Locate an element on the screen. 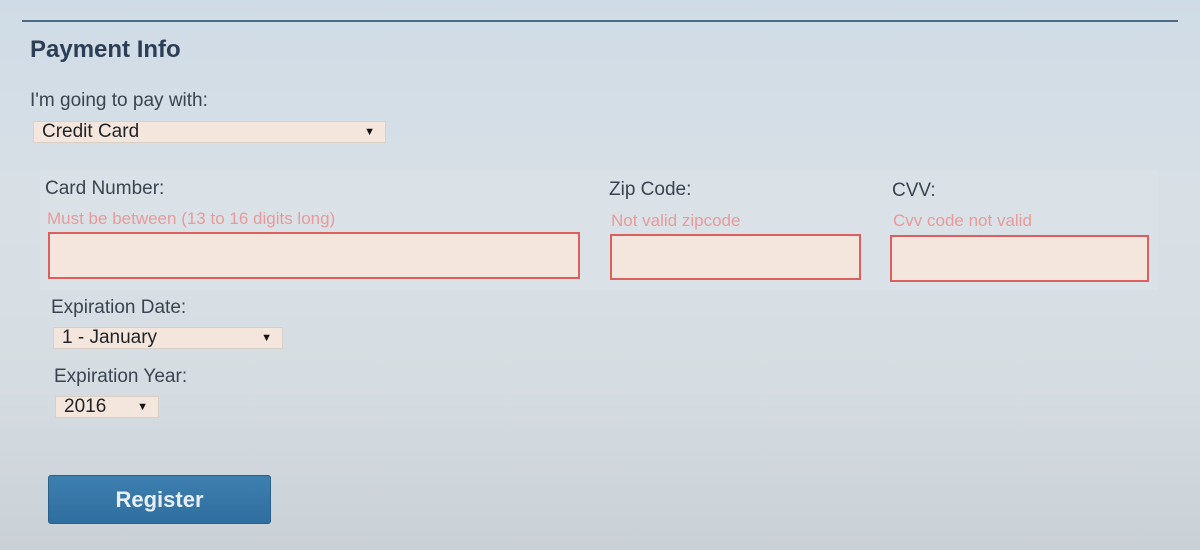 The width and height of the screenshot is (1200, 550). card-number-error: Must be between (13 to 16 digits long) is located at coordinates (191, 218).